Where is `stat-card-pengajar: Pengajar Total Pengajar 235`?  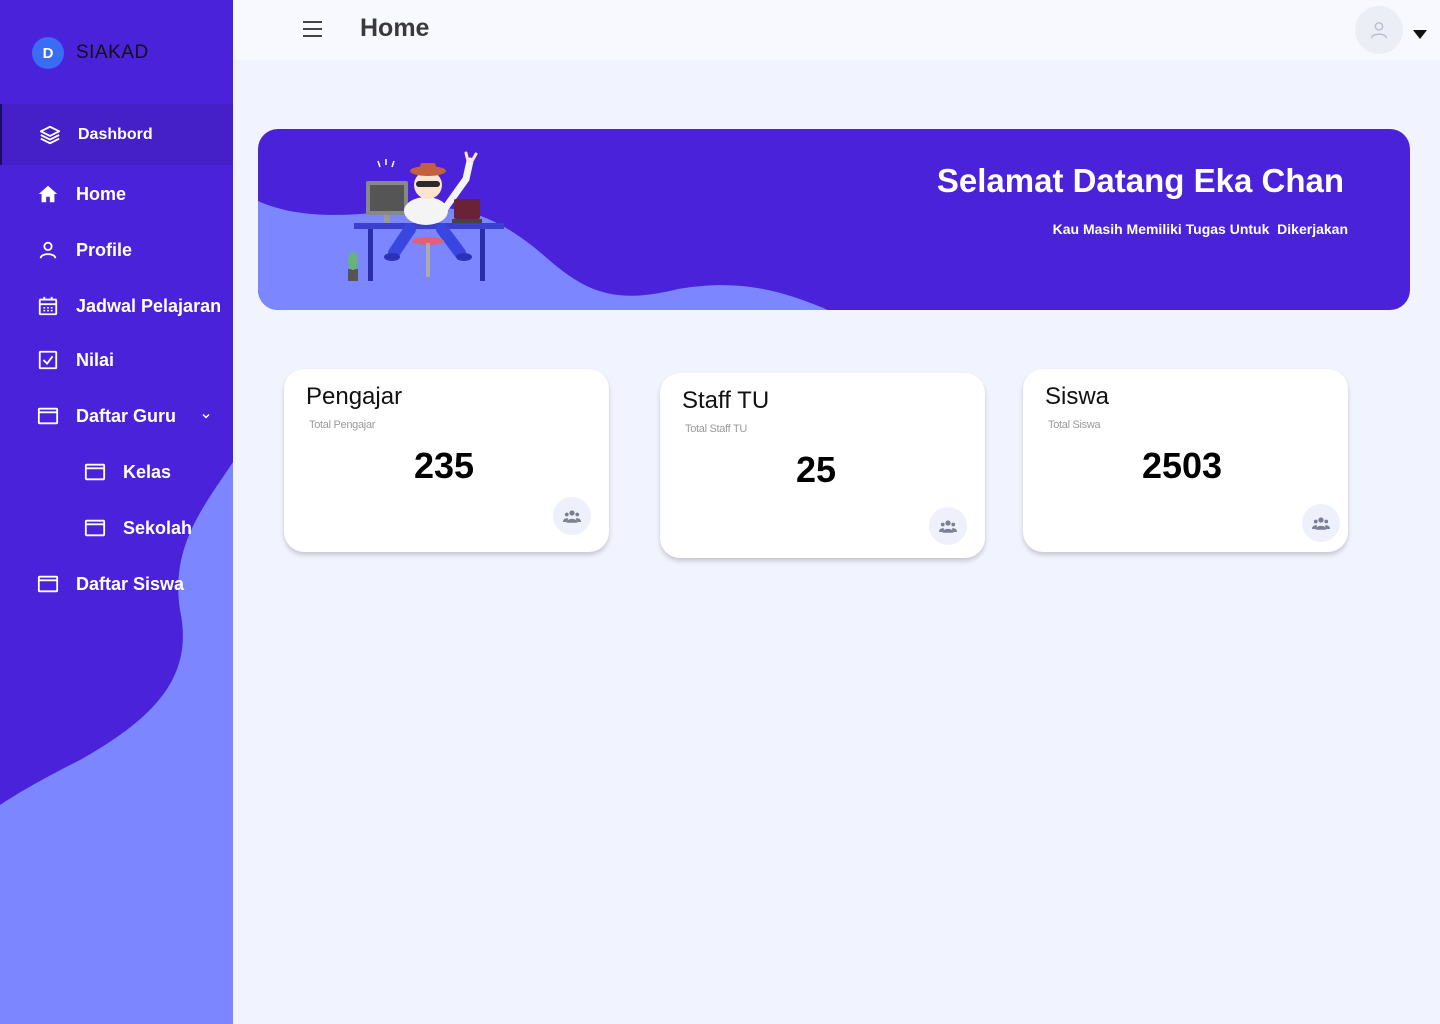 stat-card-pengajar: Pengajar Total Pengajar 235 is located at coordinates (446, 460).